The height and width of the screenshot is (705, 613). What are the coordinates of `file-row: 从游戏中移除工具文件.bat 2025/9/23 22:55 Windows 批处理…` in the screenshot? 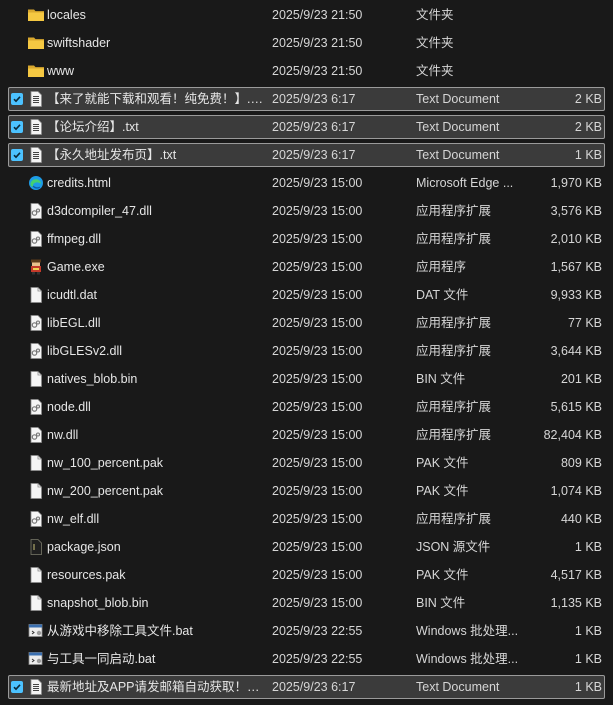 It's located at (306, 631).